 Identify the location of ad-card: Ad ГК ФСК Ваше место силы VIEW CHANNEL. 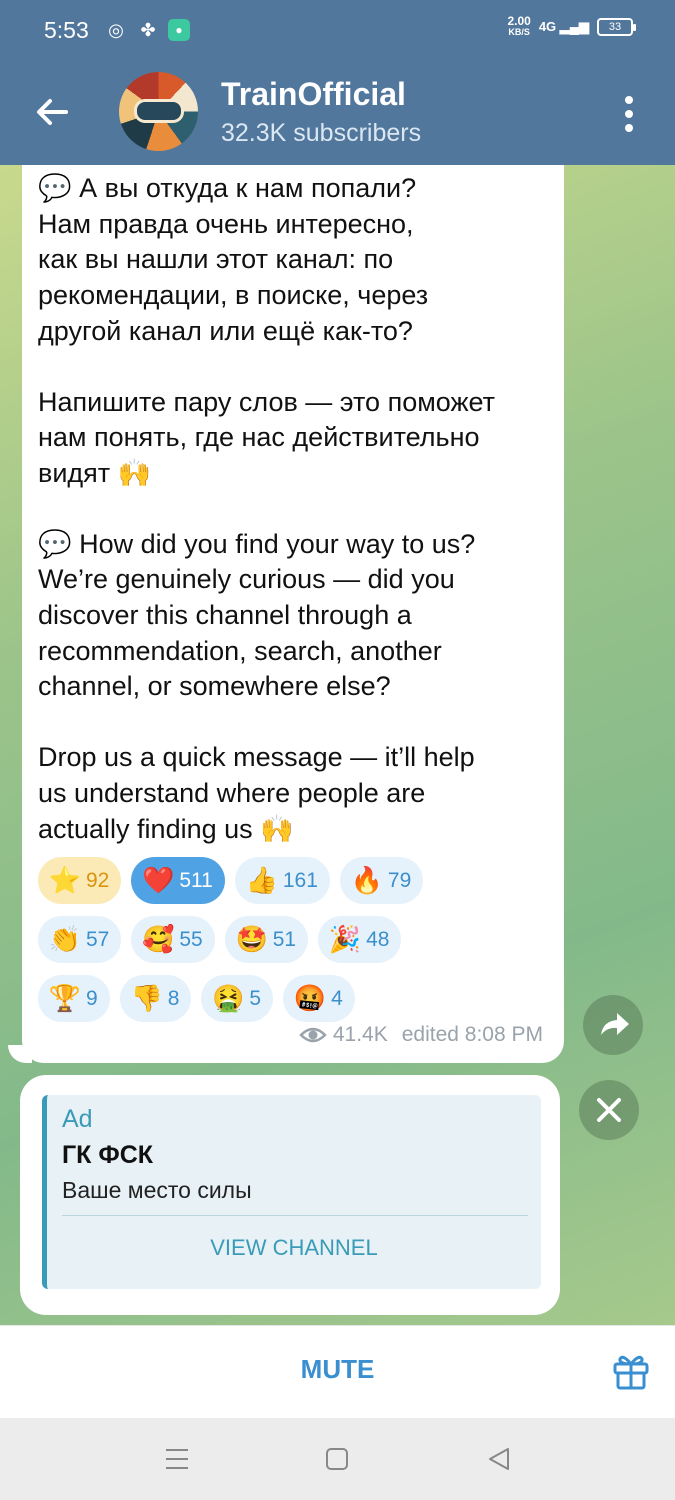
(291, 1192).